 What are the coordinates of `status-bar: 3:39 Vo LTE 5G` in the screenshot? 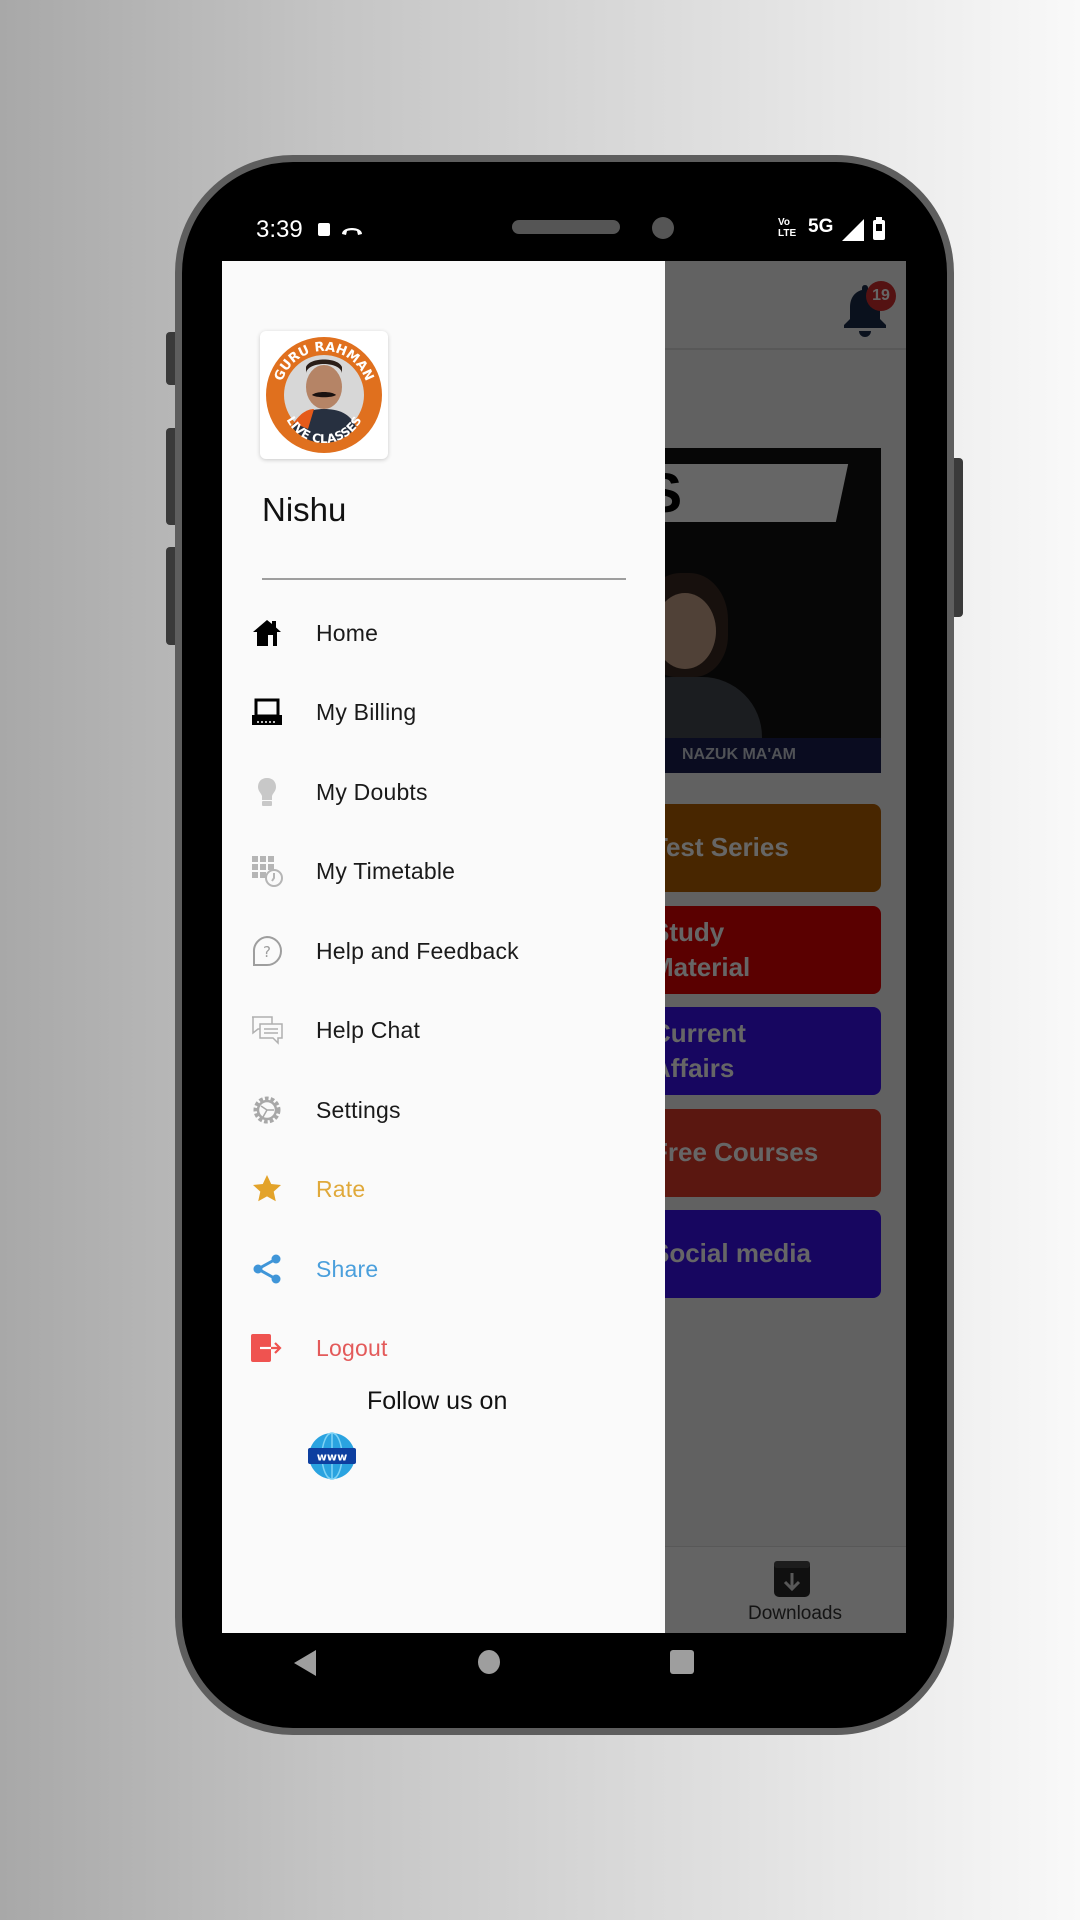 It's located at (564, 233).